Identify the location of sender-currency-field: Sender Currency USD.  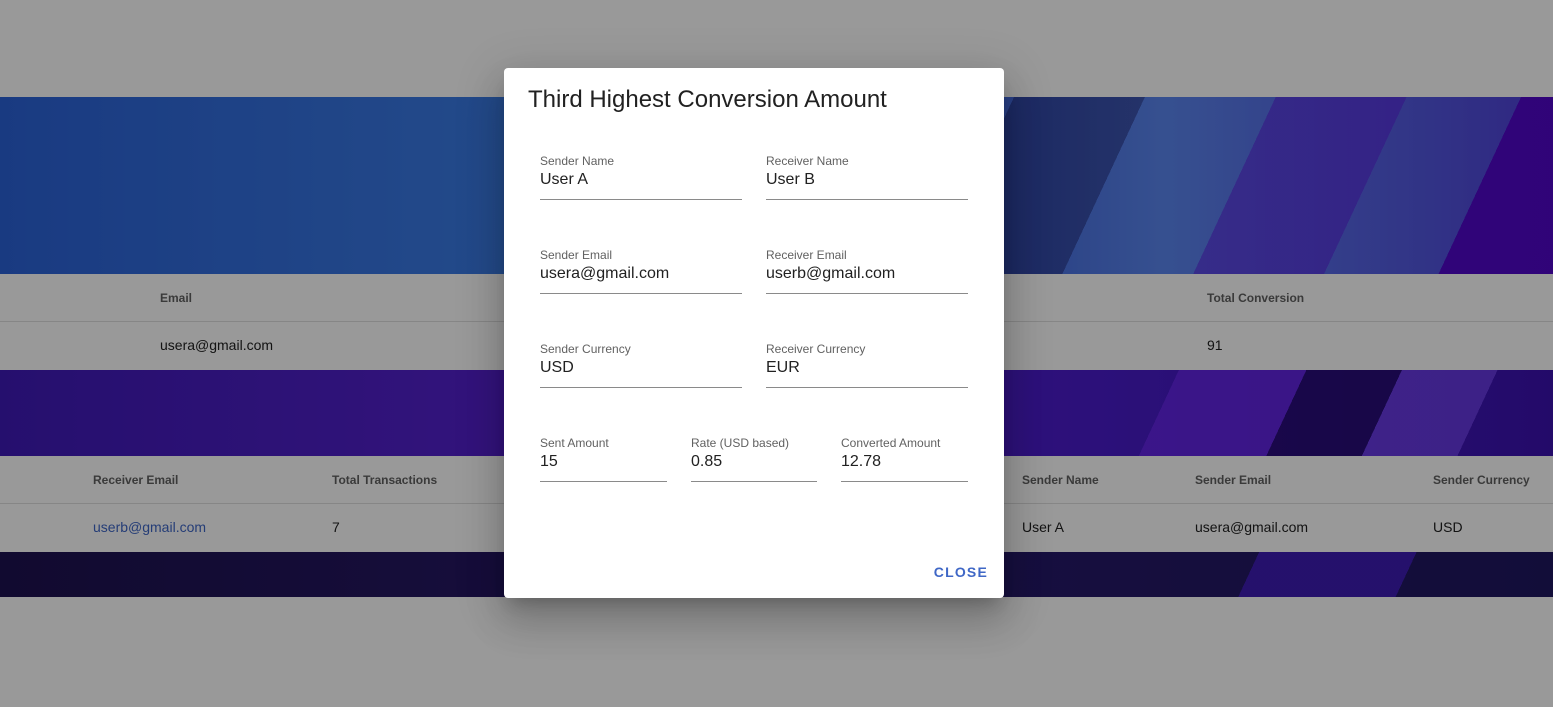
(641, 365).